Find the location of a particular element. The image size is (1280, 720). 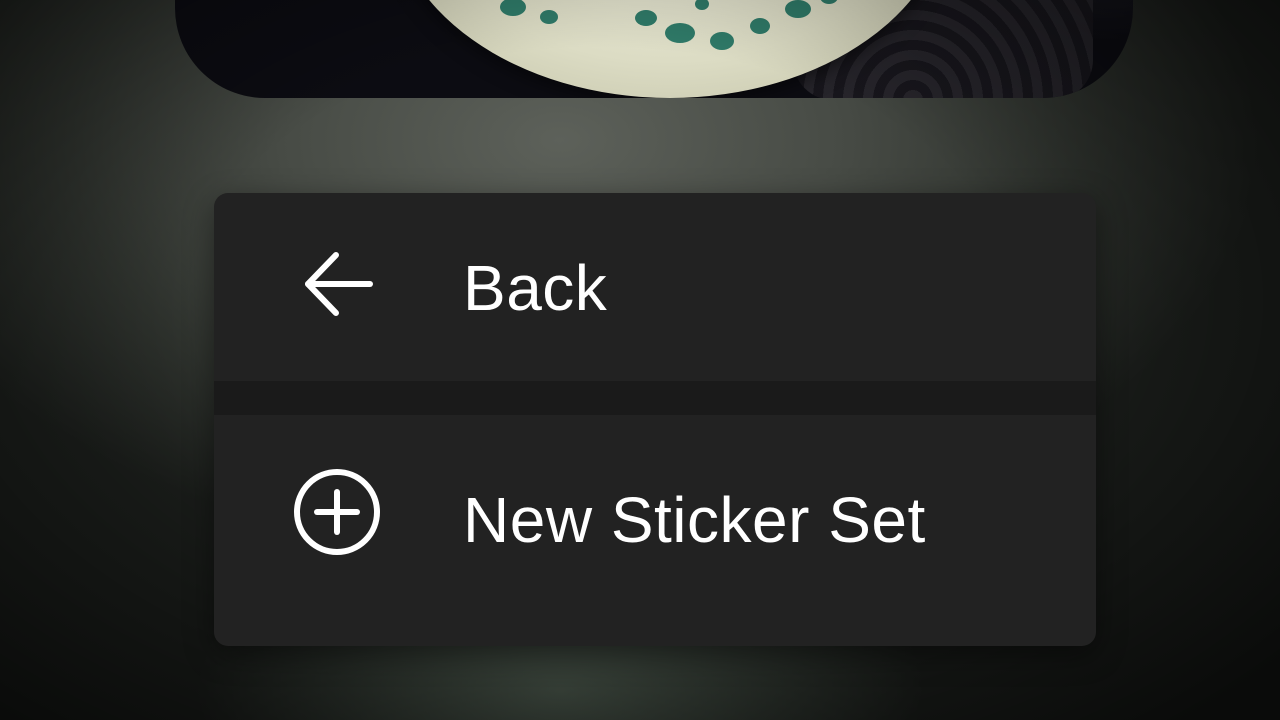

menu-item-label: New Sticker Set is located at coordinates (694, 520).